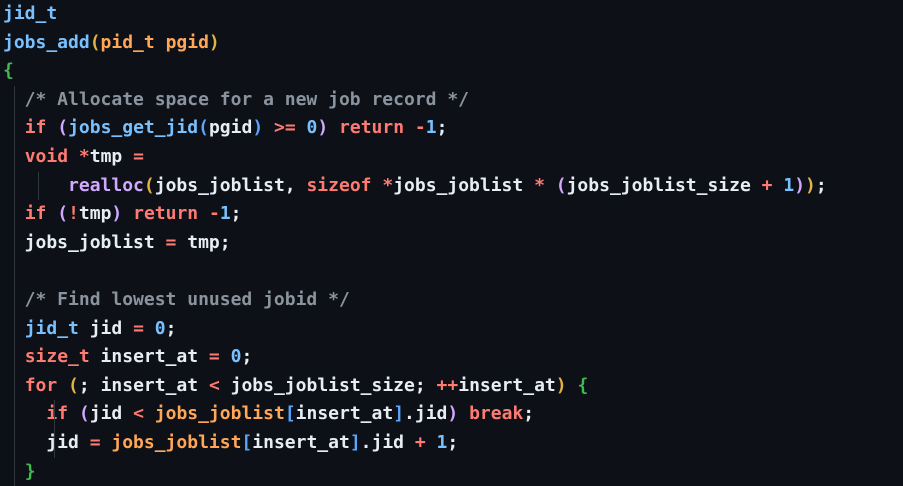 The width and height of the screenshot is (903, 486). Describe the element at coordinates (451, 214) in the screenshot. I see `code-line: if (!tmp) return -1;` at that location.